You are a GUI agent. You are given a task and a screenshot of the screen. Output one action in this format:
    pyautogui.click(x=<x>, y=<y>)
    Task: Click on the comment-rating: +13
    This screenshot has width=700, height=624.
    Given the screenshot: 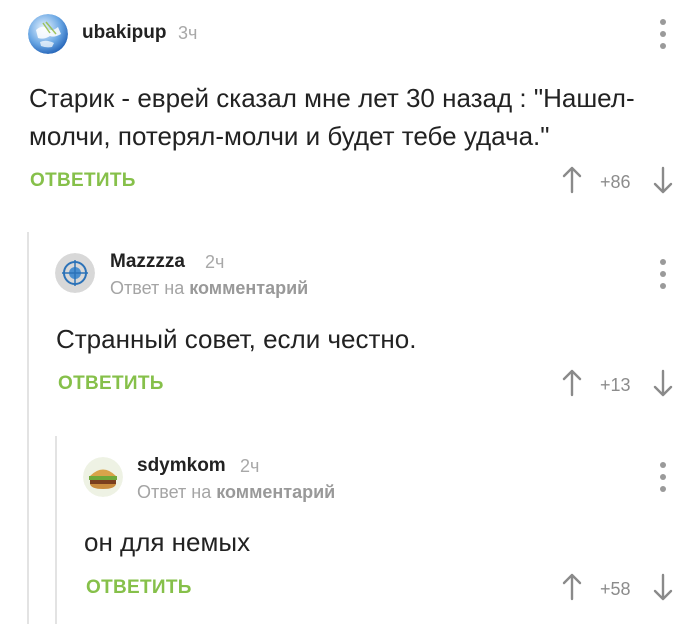 What is the action you would take?
    pyautogui.click(x=615, y=385)
    